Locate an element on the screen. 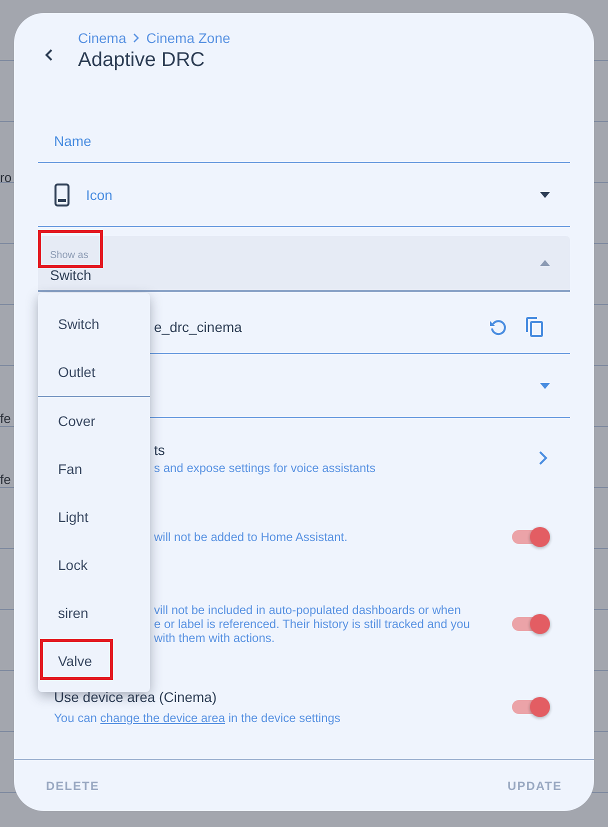  menu-item: Valve is located at coordinates (94, 661).